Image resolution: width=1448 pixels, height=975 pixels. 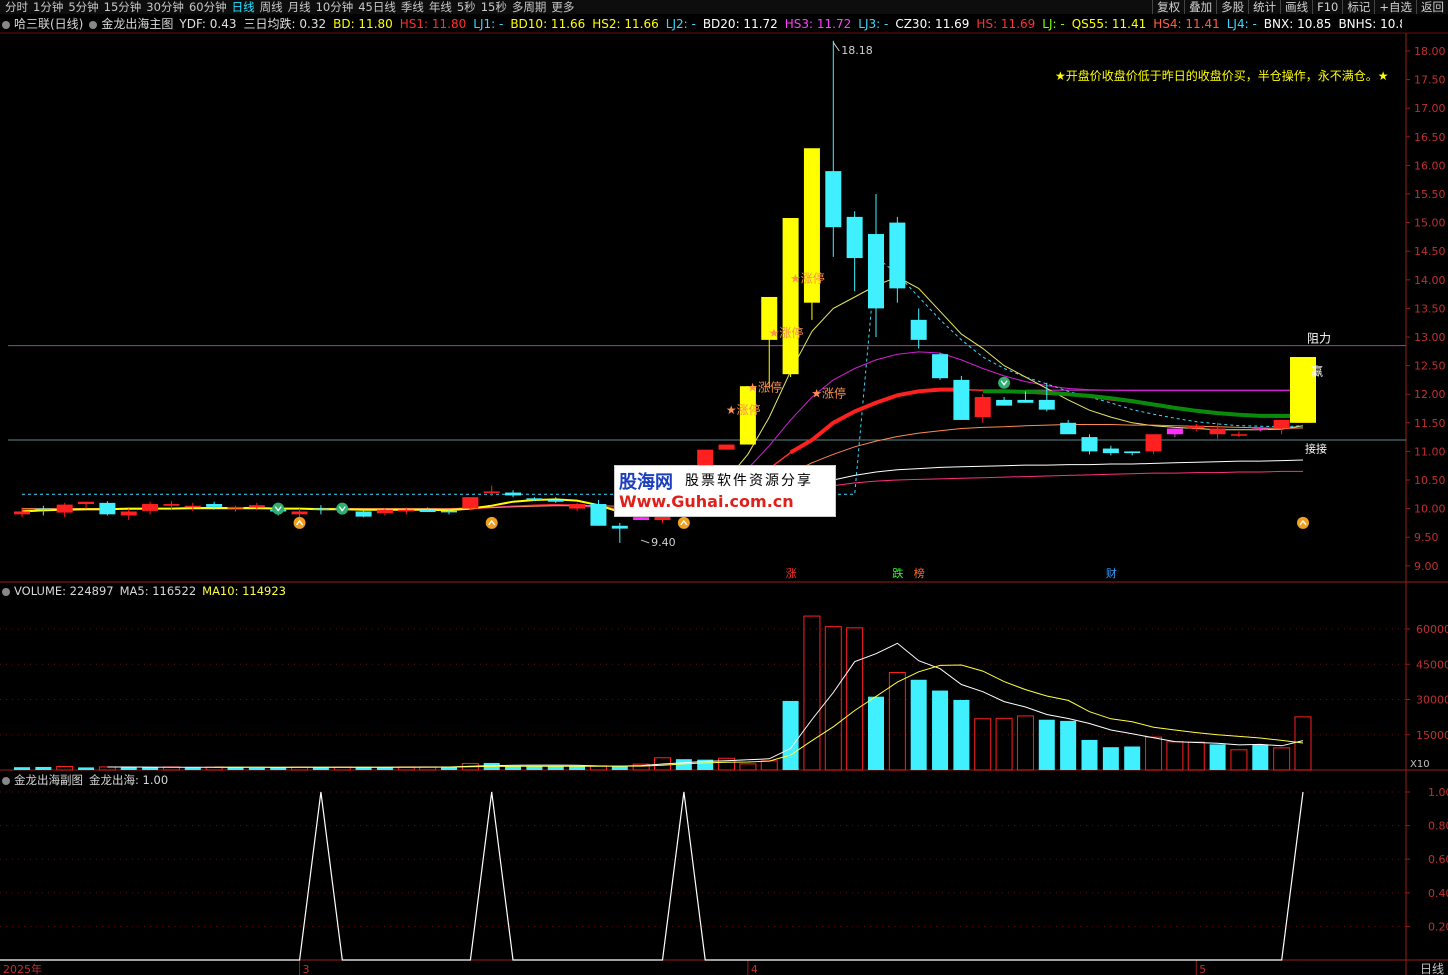 I want to click on strategy-notice: ★开盘价收盘价低于昨日的收盘价买，半仓操作，永不满仓。★, so click(x=1222, y=76).